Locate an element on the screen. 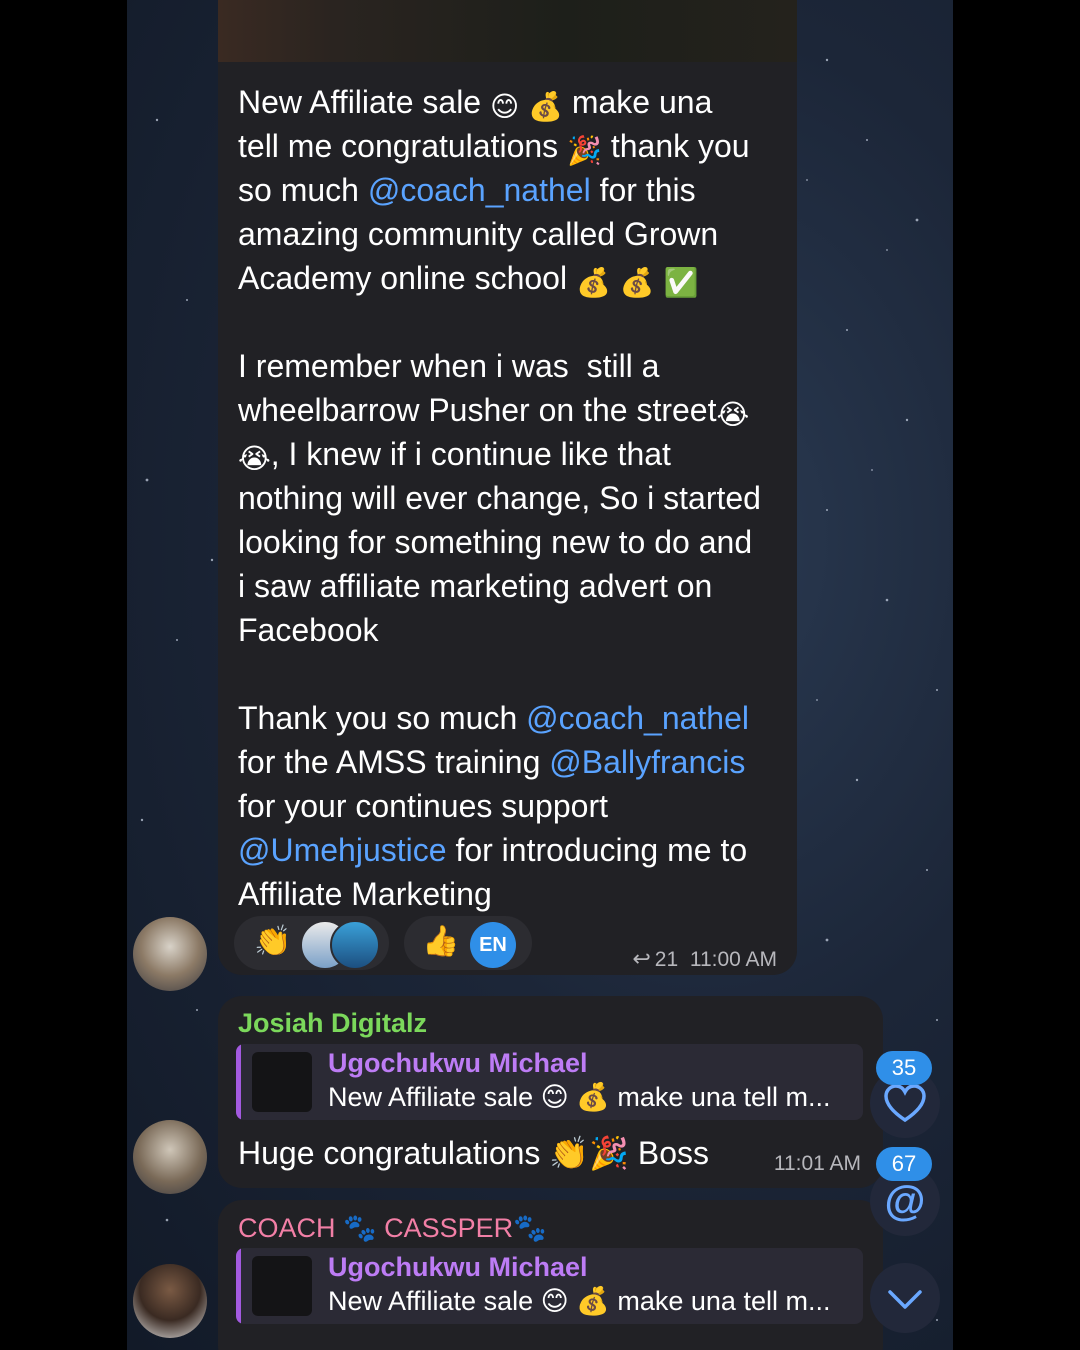 The width and height of the screenshot is (1080, 1350). timestamp: 11:00 AM is located at coordinates (733, 959).